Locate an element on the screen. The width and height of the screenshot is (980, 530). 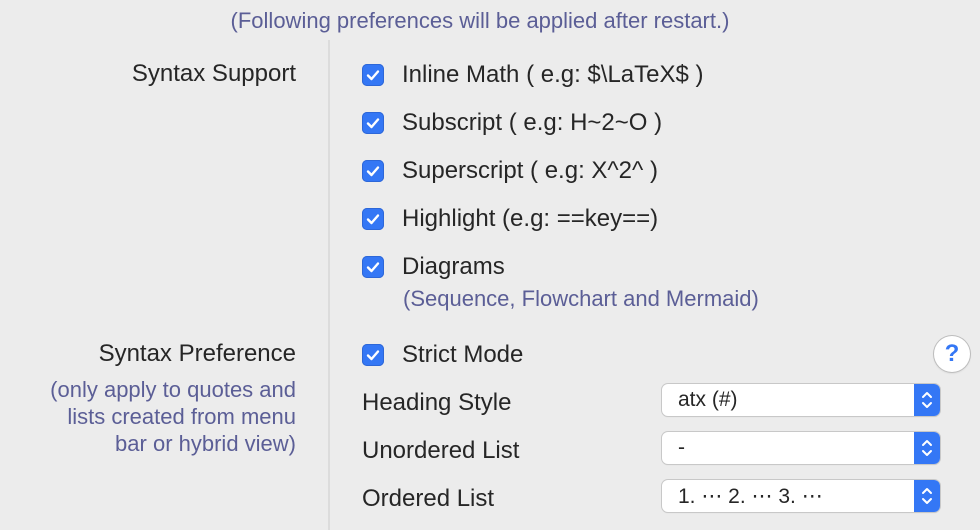
help-button: ? is located at coordinates (952, 354).